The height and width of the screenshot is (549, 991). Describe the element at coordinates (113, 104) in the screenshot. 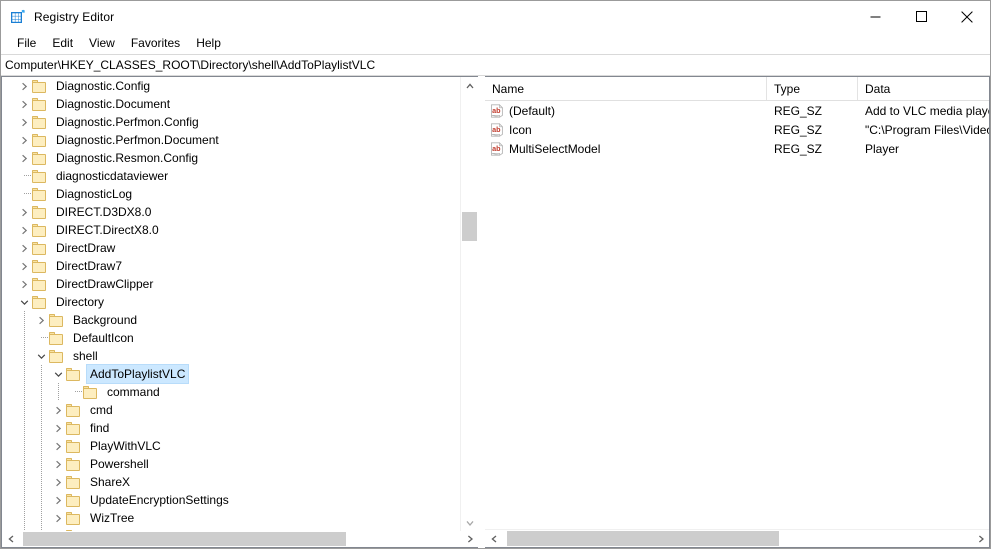

I see `tree-item-label: Diagnostic.Document` at that location.